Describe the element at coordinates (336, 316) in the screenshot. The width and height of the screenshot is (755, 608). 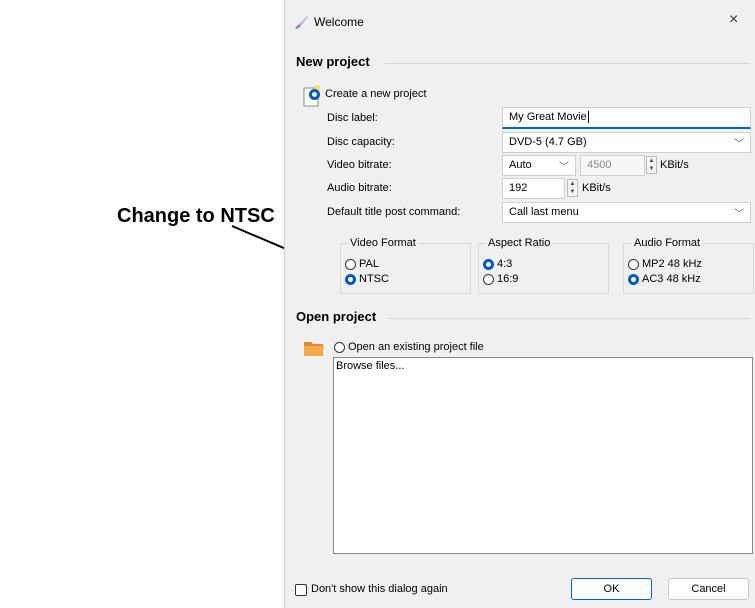
I see `open-project-title: Open project` at that location.